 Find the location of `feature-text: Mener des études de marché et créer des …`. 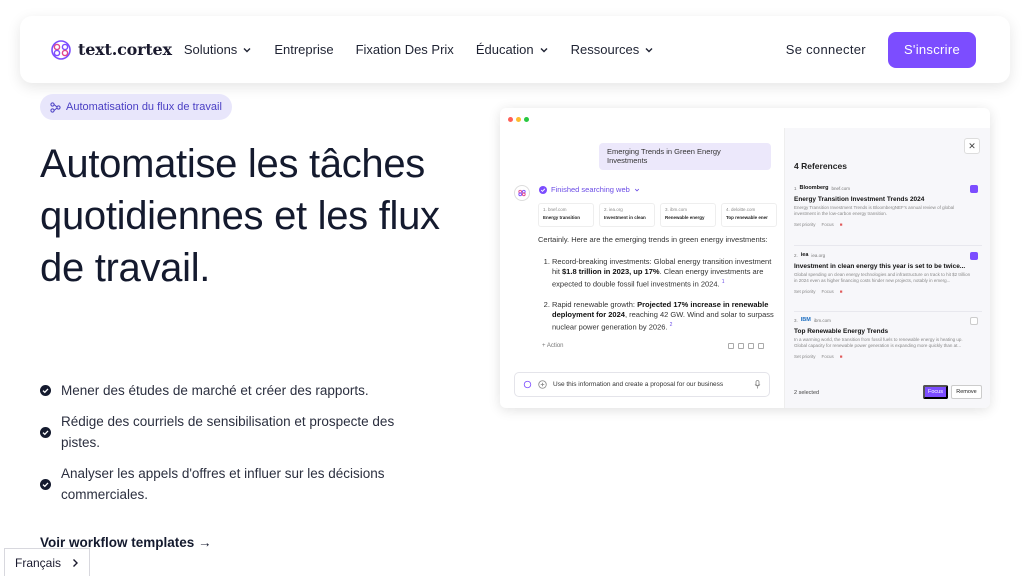

feature-text: Mener des études de marché et créer des … is located at coordinates (215, 390).